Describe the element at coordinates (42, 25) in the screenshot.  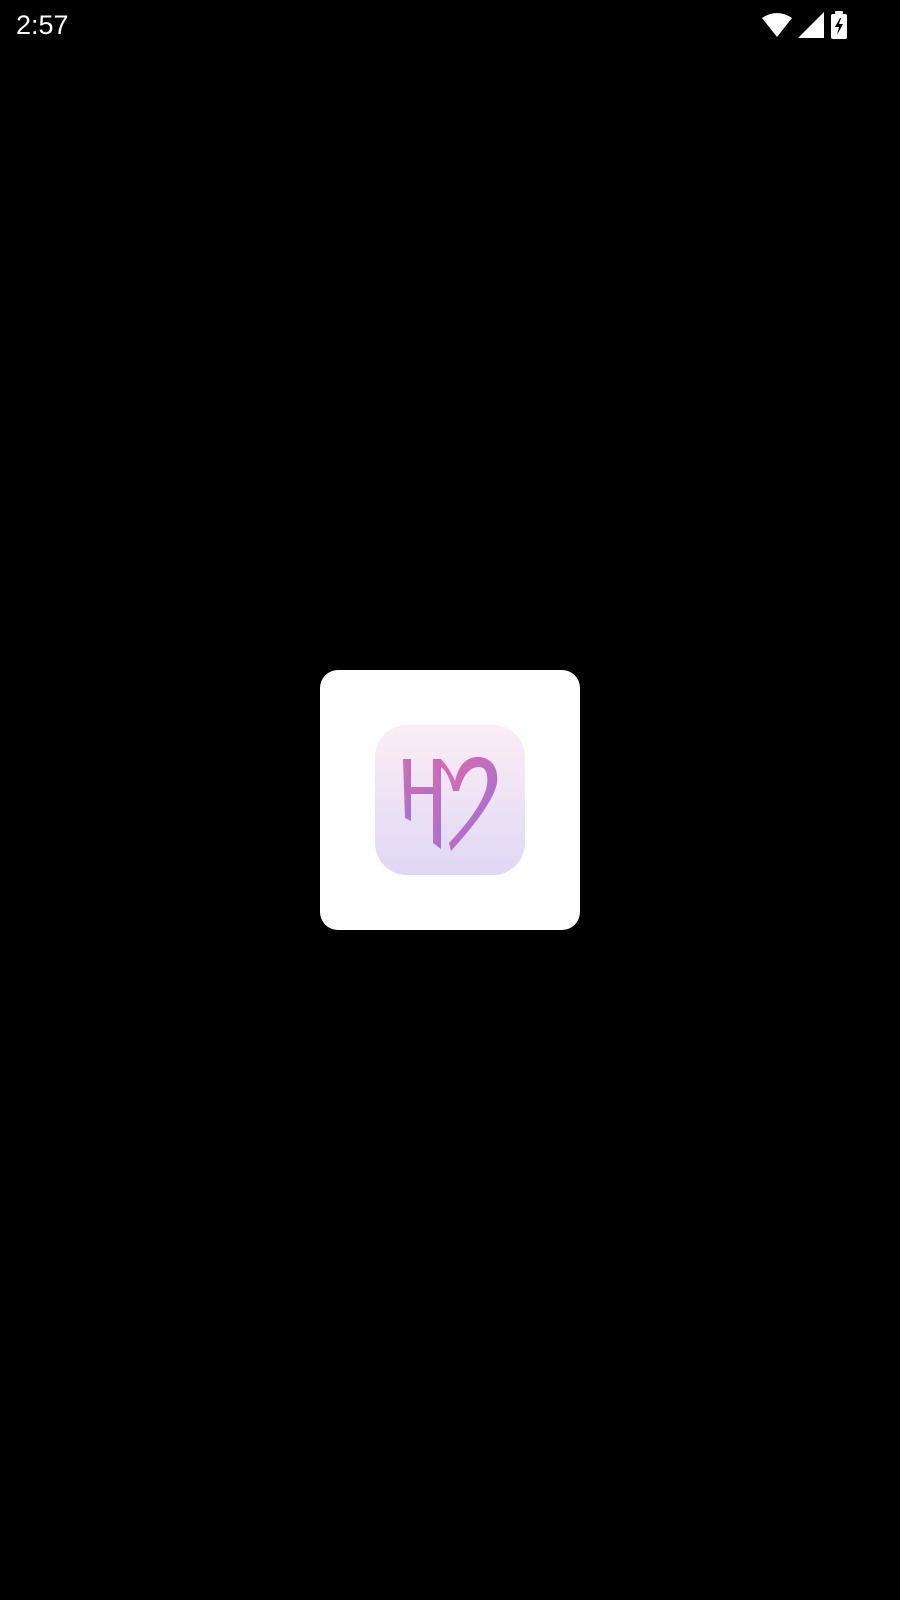
I see `status-time: 2:57` at that location.